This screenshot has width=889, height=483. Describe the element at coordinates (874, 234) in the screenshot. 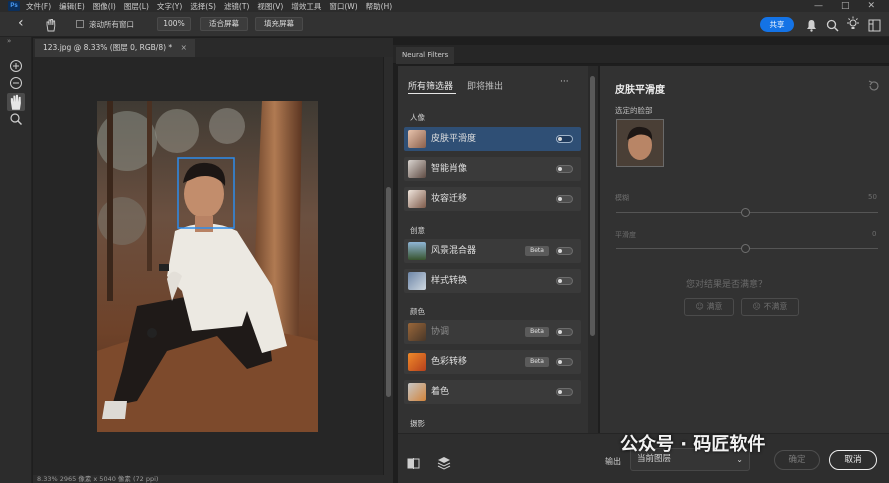

I see `smoothness-value: 0` at that location.